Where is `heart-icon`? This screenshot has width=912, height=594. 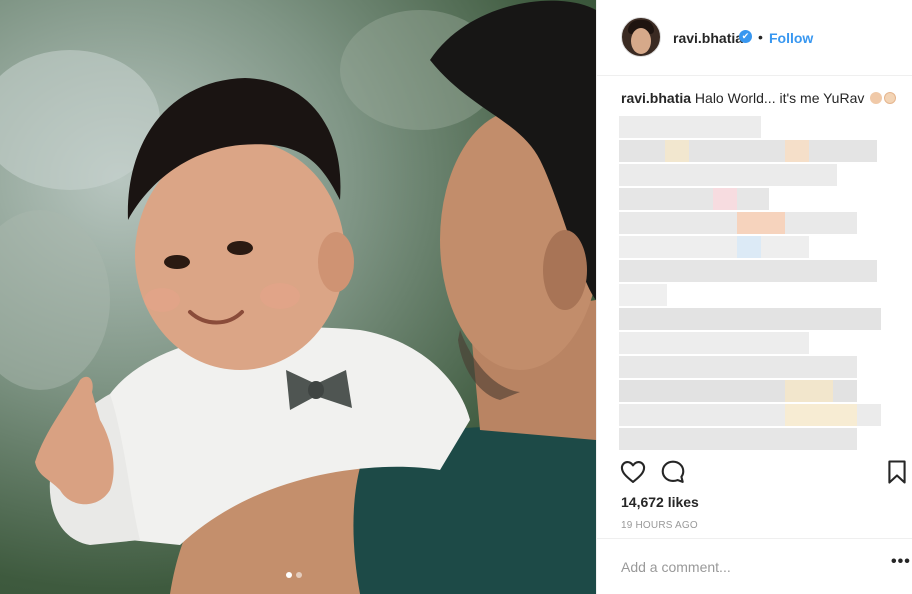 heart-icon is located at coordinates (633, 472).